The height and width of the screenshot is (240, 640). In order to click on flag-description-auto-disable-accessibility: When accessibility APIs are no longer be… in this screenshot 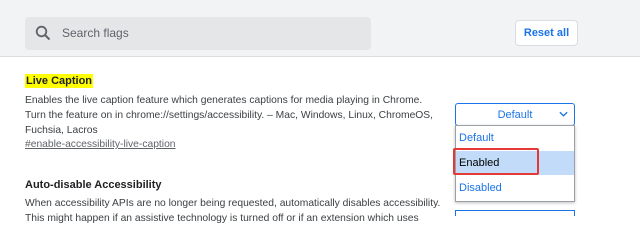, I will do `click(233, 211)`.